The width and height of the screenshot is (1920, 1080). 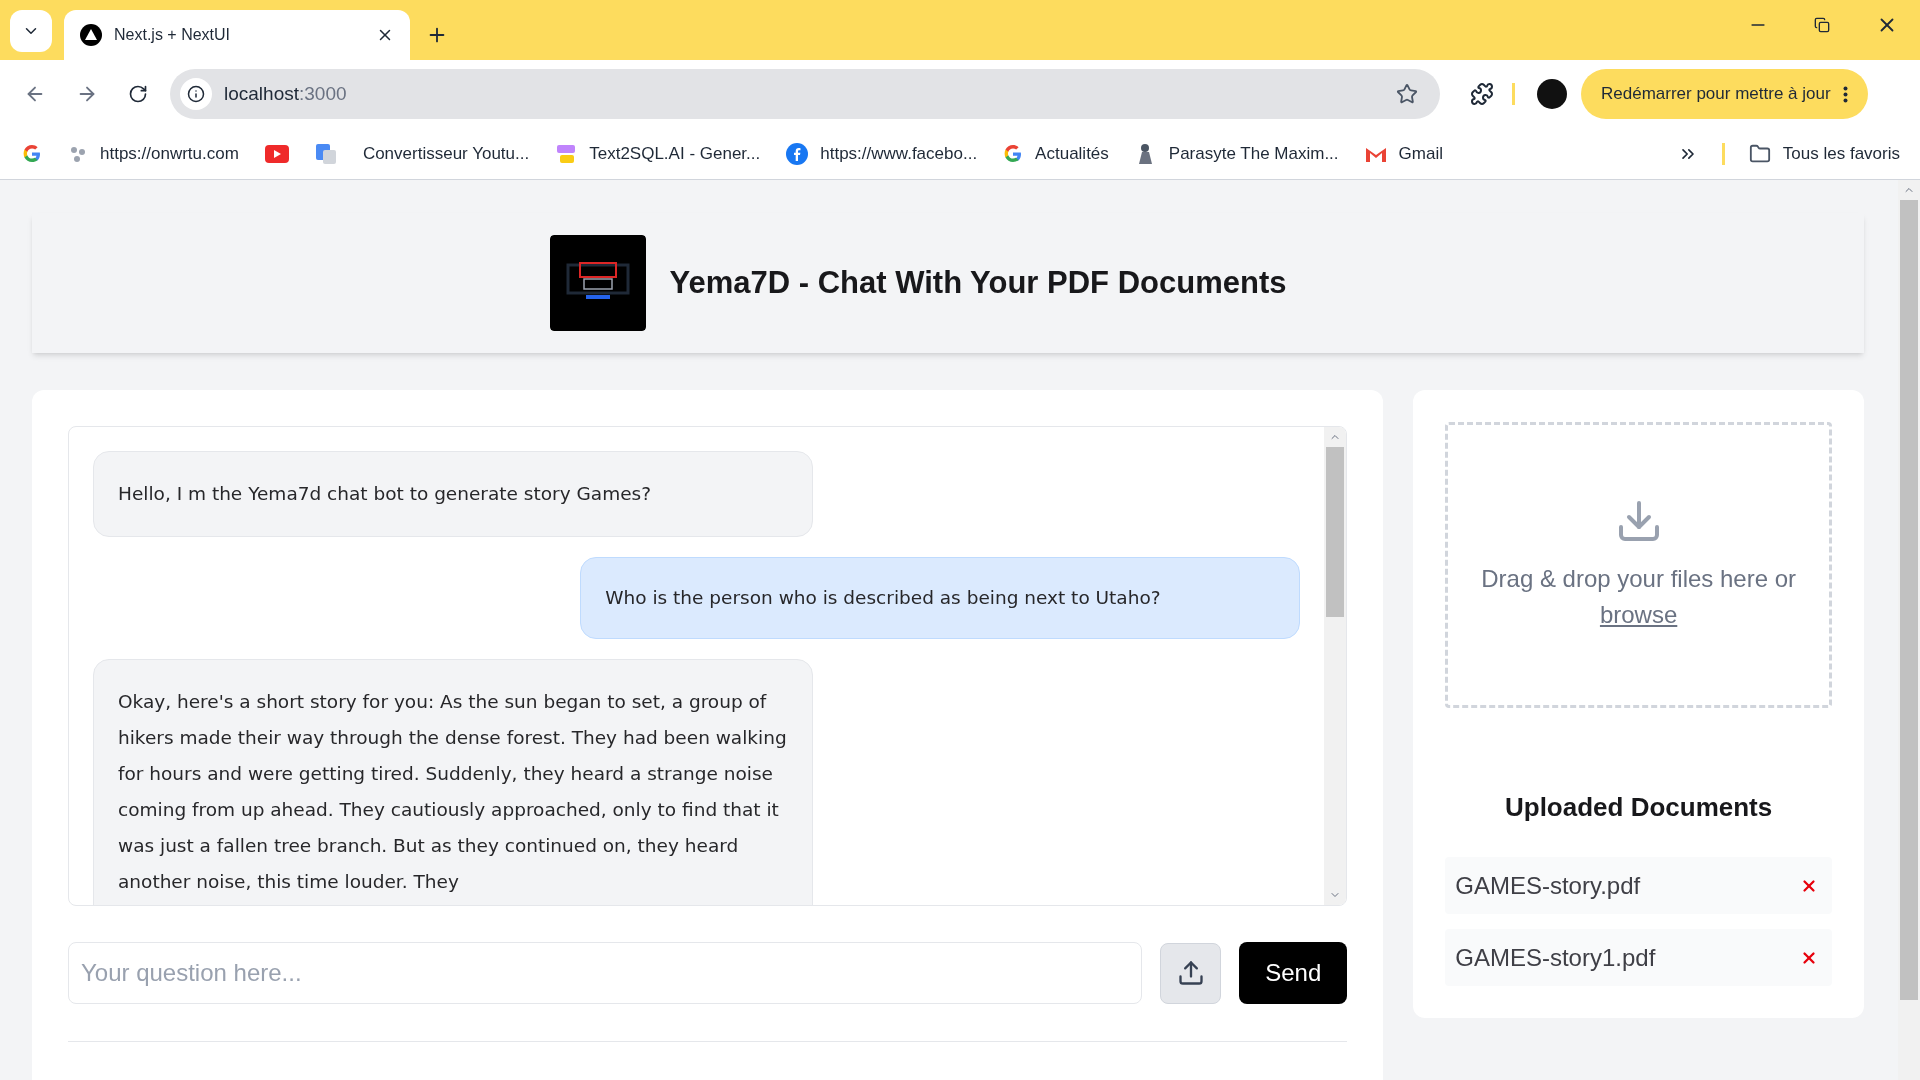 I want to click on document-item: GAMES-story1.pdf, so click(x=1638, y=957).